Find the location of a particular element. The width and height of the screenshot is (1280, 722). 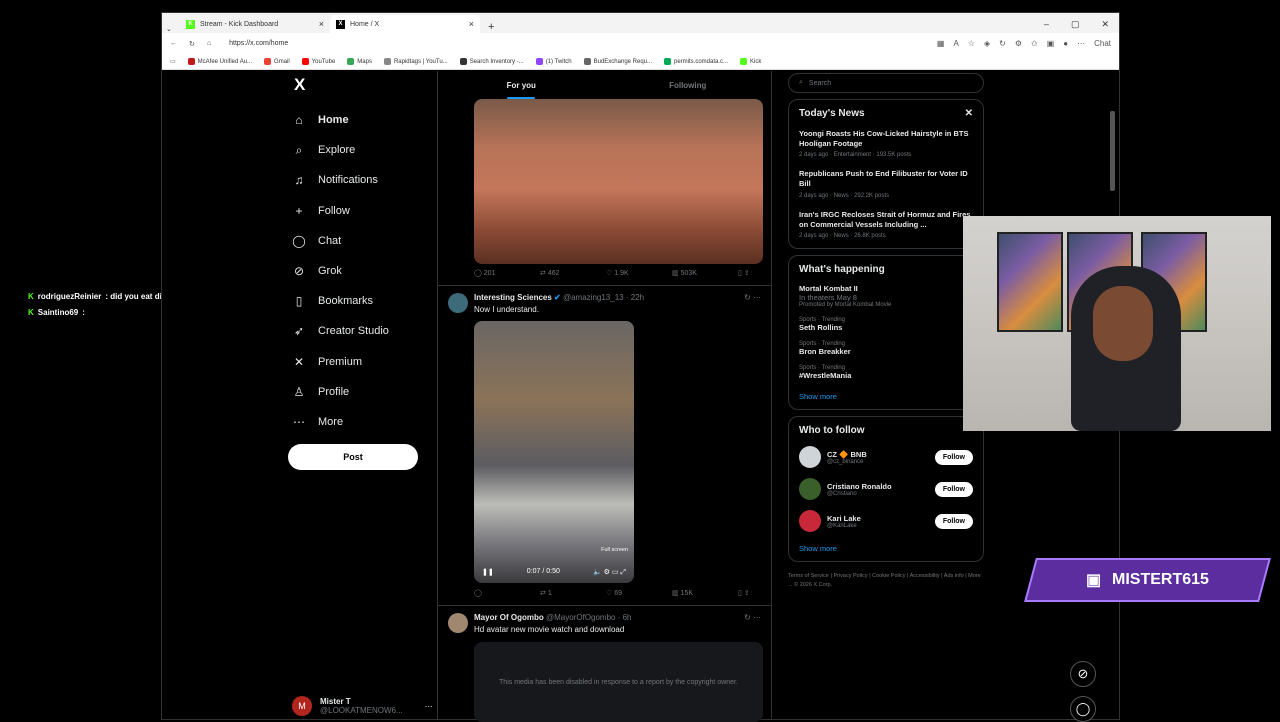

tab-list-icon: ⌄ is located at coordinates (173, 29).